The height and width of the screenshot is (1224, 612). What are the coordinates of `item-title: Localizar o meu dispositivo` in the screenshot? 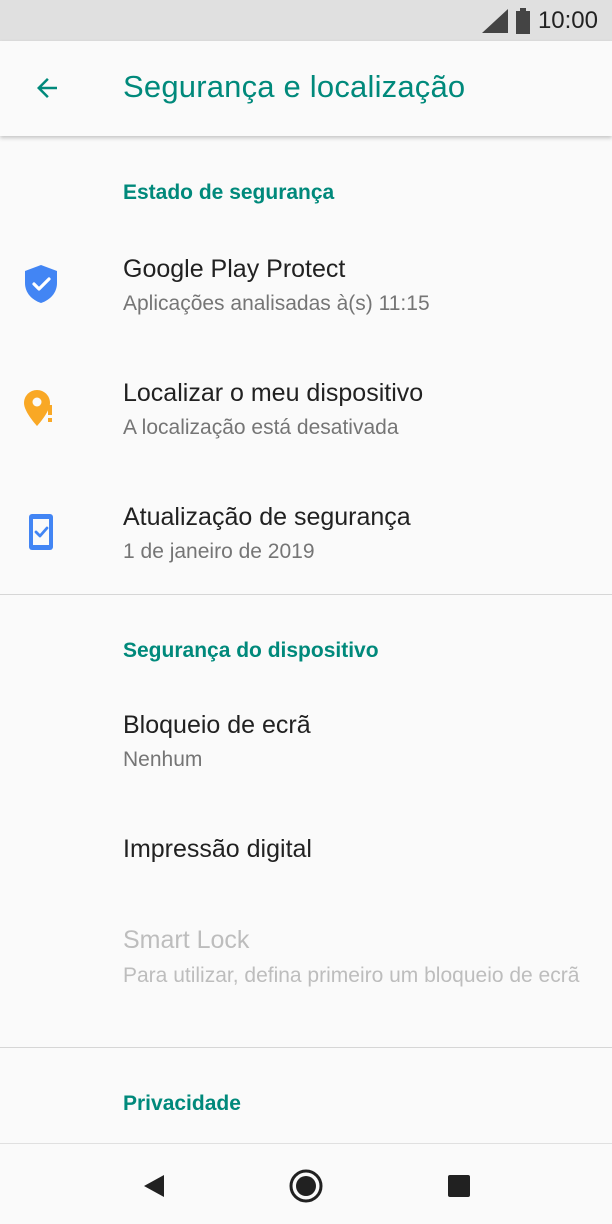 It's located at (273, 393).